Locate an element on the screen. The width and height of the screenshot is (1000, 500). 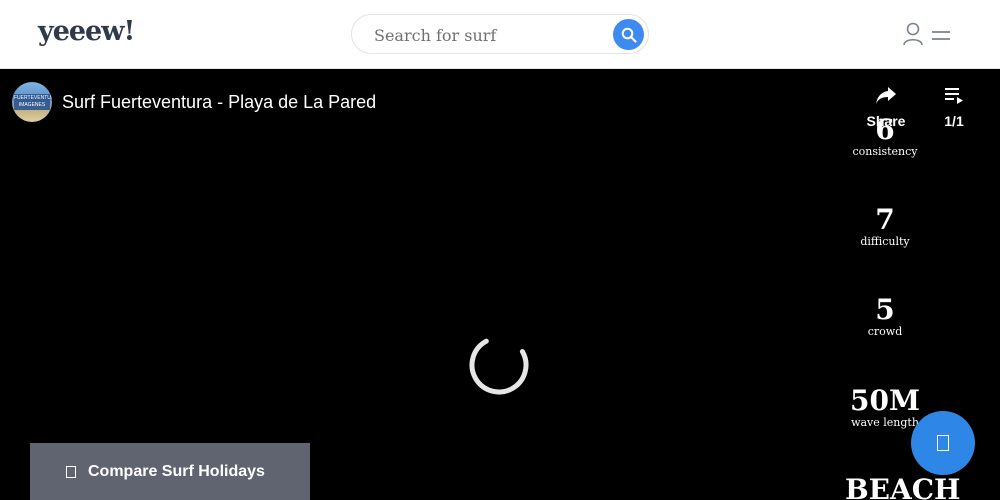
stat-label: wave length is located at coordinates (885, 422).